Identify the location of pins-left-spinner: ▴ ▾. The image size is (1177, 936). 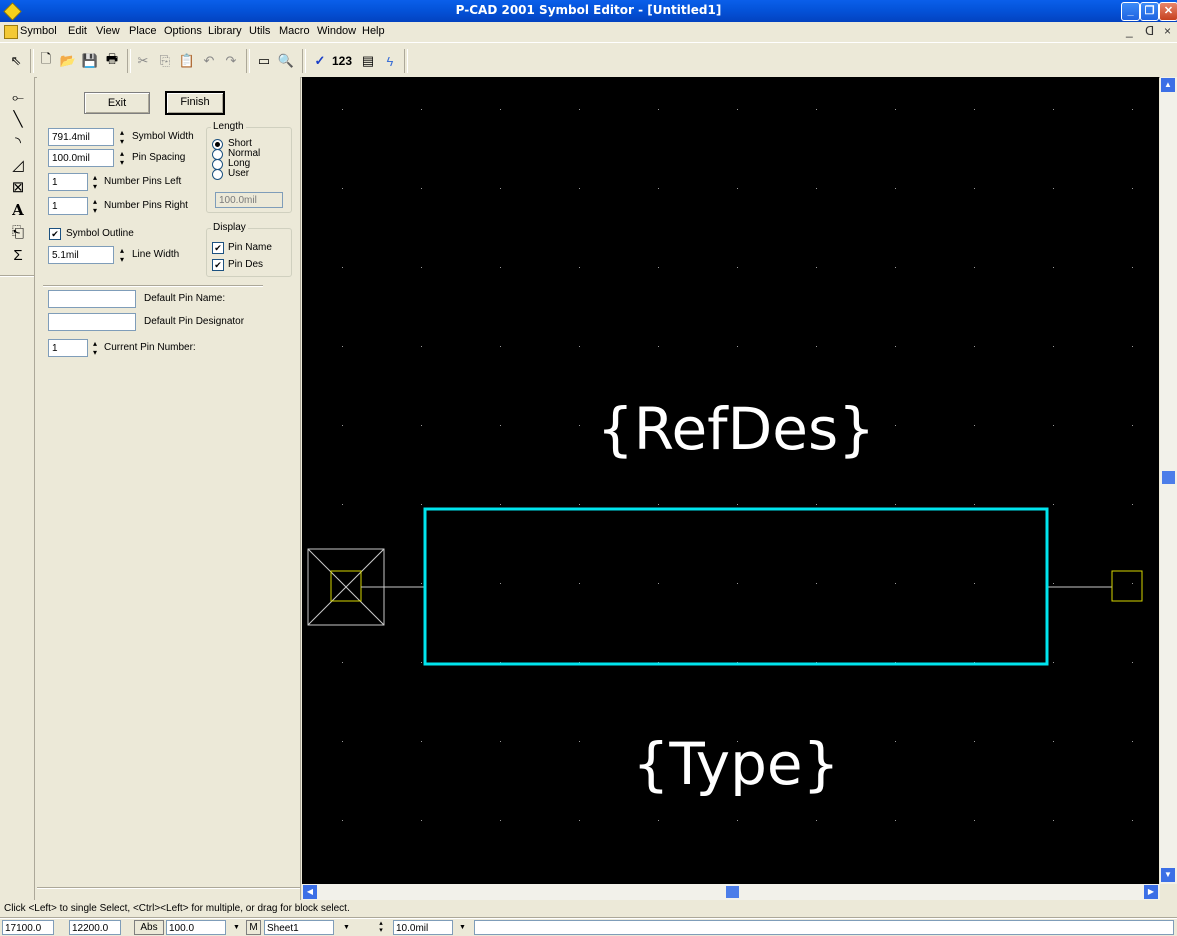
(95, 182).